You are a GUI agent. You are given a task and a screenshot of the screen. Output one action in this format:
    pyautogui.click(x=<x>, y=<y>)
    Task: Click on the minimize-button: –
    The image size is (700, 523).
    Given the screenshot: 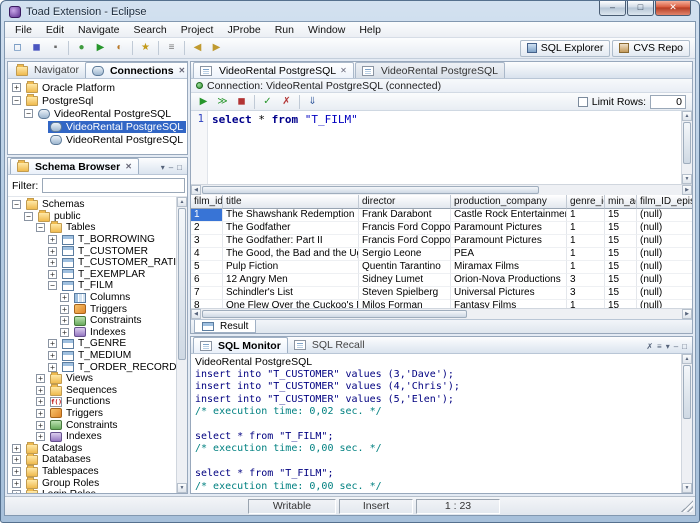 What is the action you would take?
    pyautogui.click(x=612, y=8)
    